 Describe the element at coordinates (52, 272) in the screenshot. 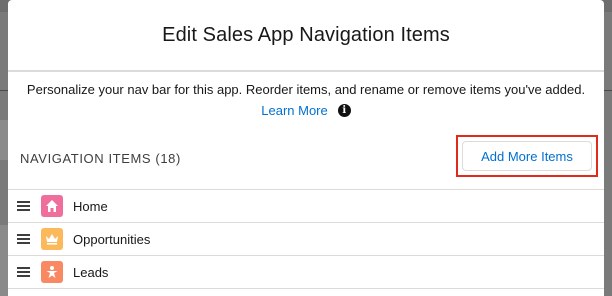

I see `person-star-icon` at that location.